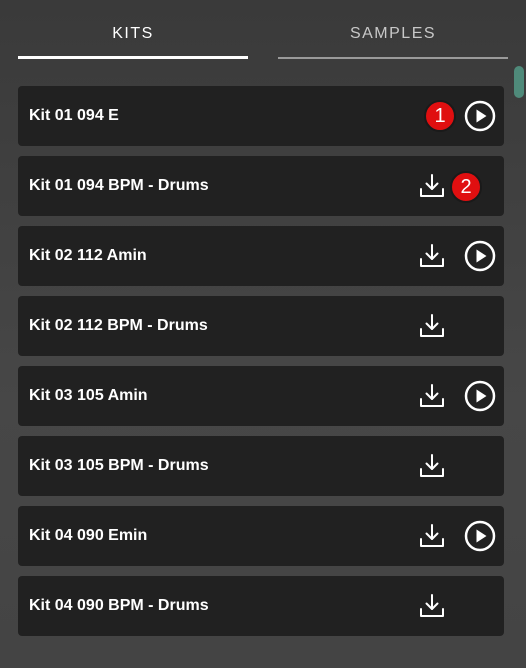 Image resolution: width=526 pixels, height=668 pixels. What do you see at coordinates (261, 396) in the screenshot?
I see `kit-row: Kit 03 105 Amin` at bounding box center [261, 396].